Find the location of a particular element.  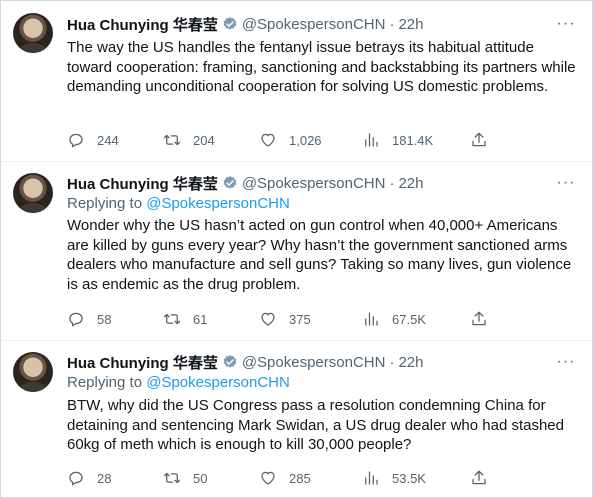

retweet-button: 61 is located at coordinates (185, 319).